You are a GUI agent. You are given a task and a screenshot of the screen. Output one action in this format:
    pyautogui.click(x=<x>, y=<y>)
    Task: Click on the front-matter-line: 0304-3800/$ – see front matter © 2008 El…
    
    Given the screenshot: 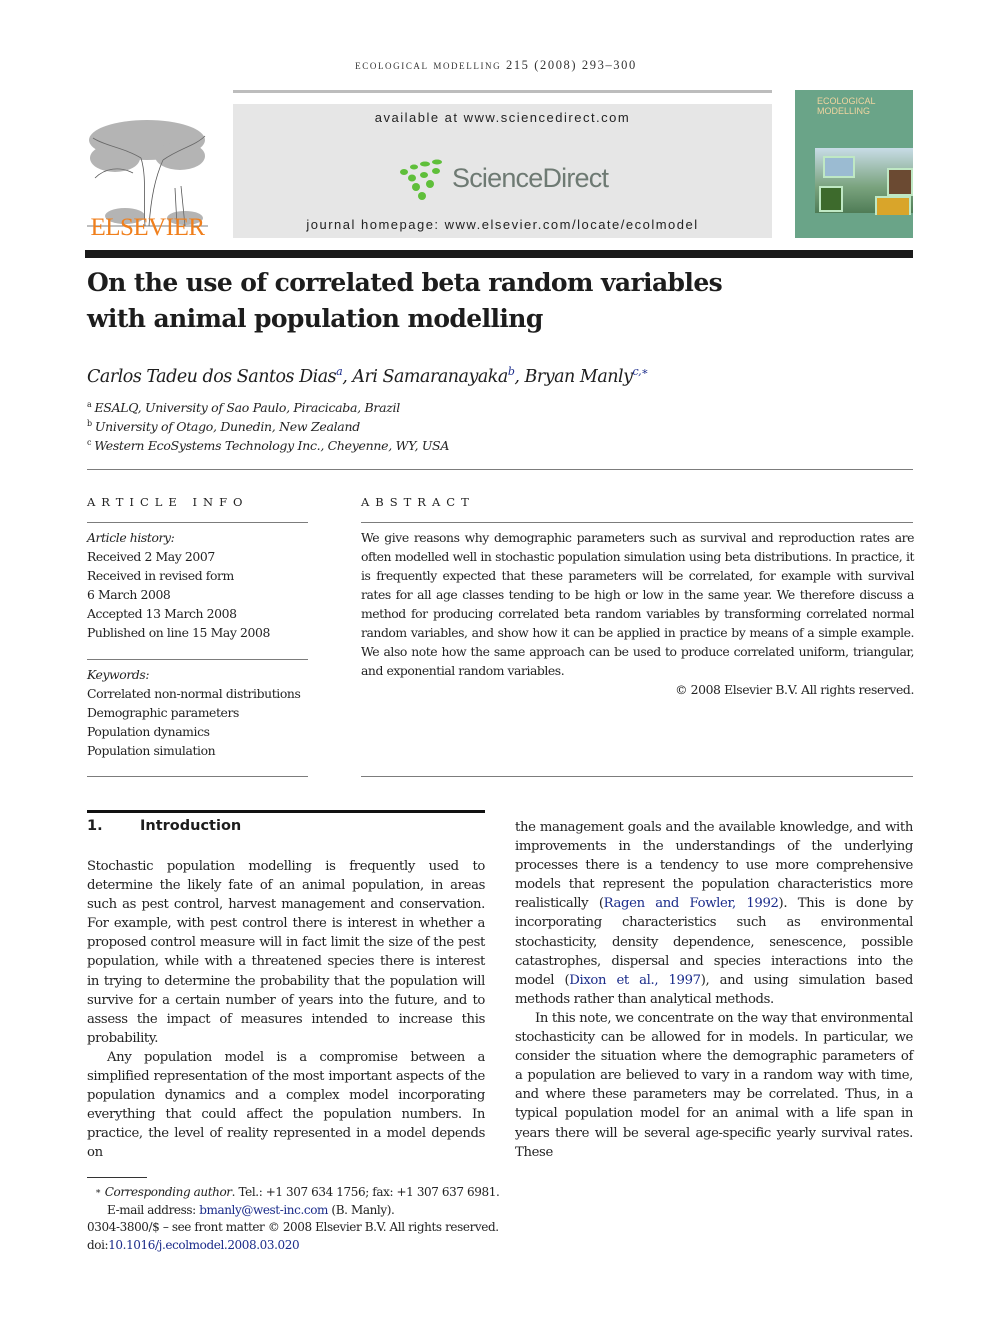 What is the action you would take?
    pyautogui.click(x=293, y=1227)
    